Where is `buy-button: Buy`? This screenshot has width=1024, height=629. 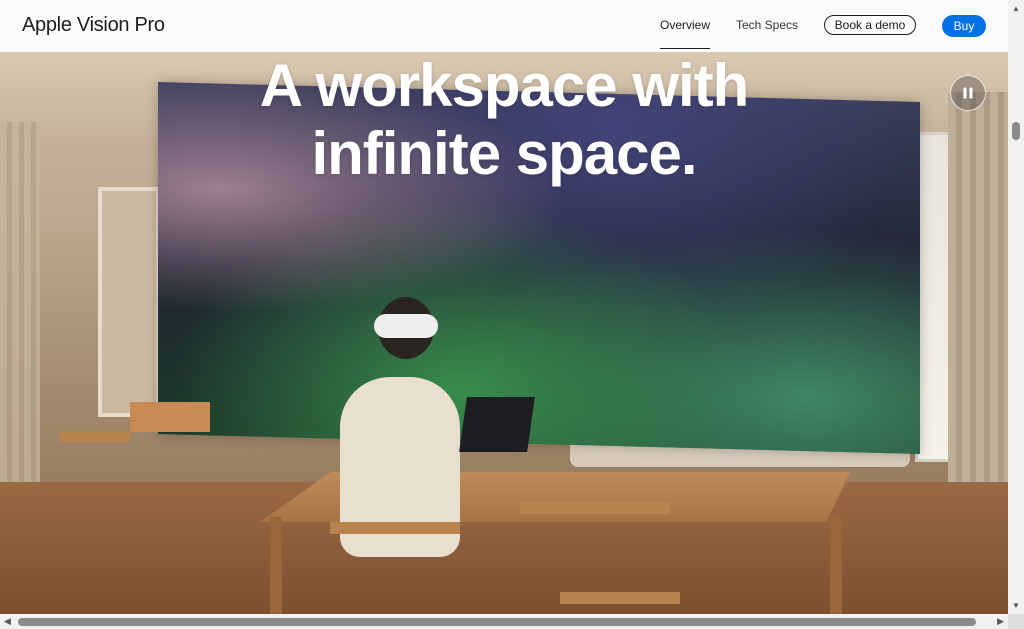 buy-button: Buy is located at coordinates (964, 26).